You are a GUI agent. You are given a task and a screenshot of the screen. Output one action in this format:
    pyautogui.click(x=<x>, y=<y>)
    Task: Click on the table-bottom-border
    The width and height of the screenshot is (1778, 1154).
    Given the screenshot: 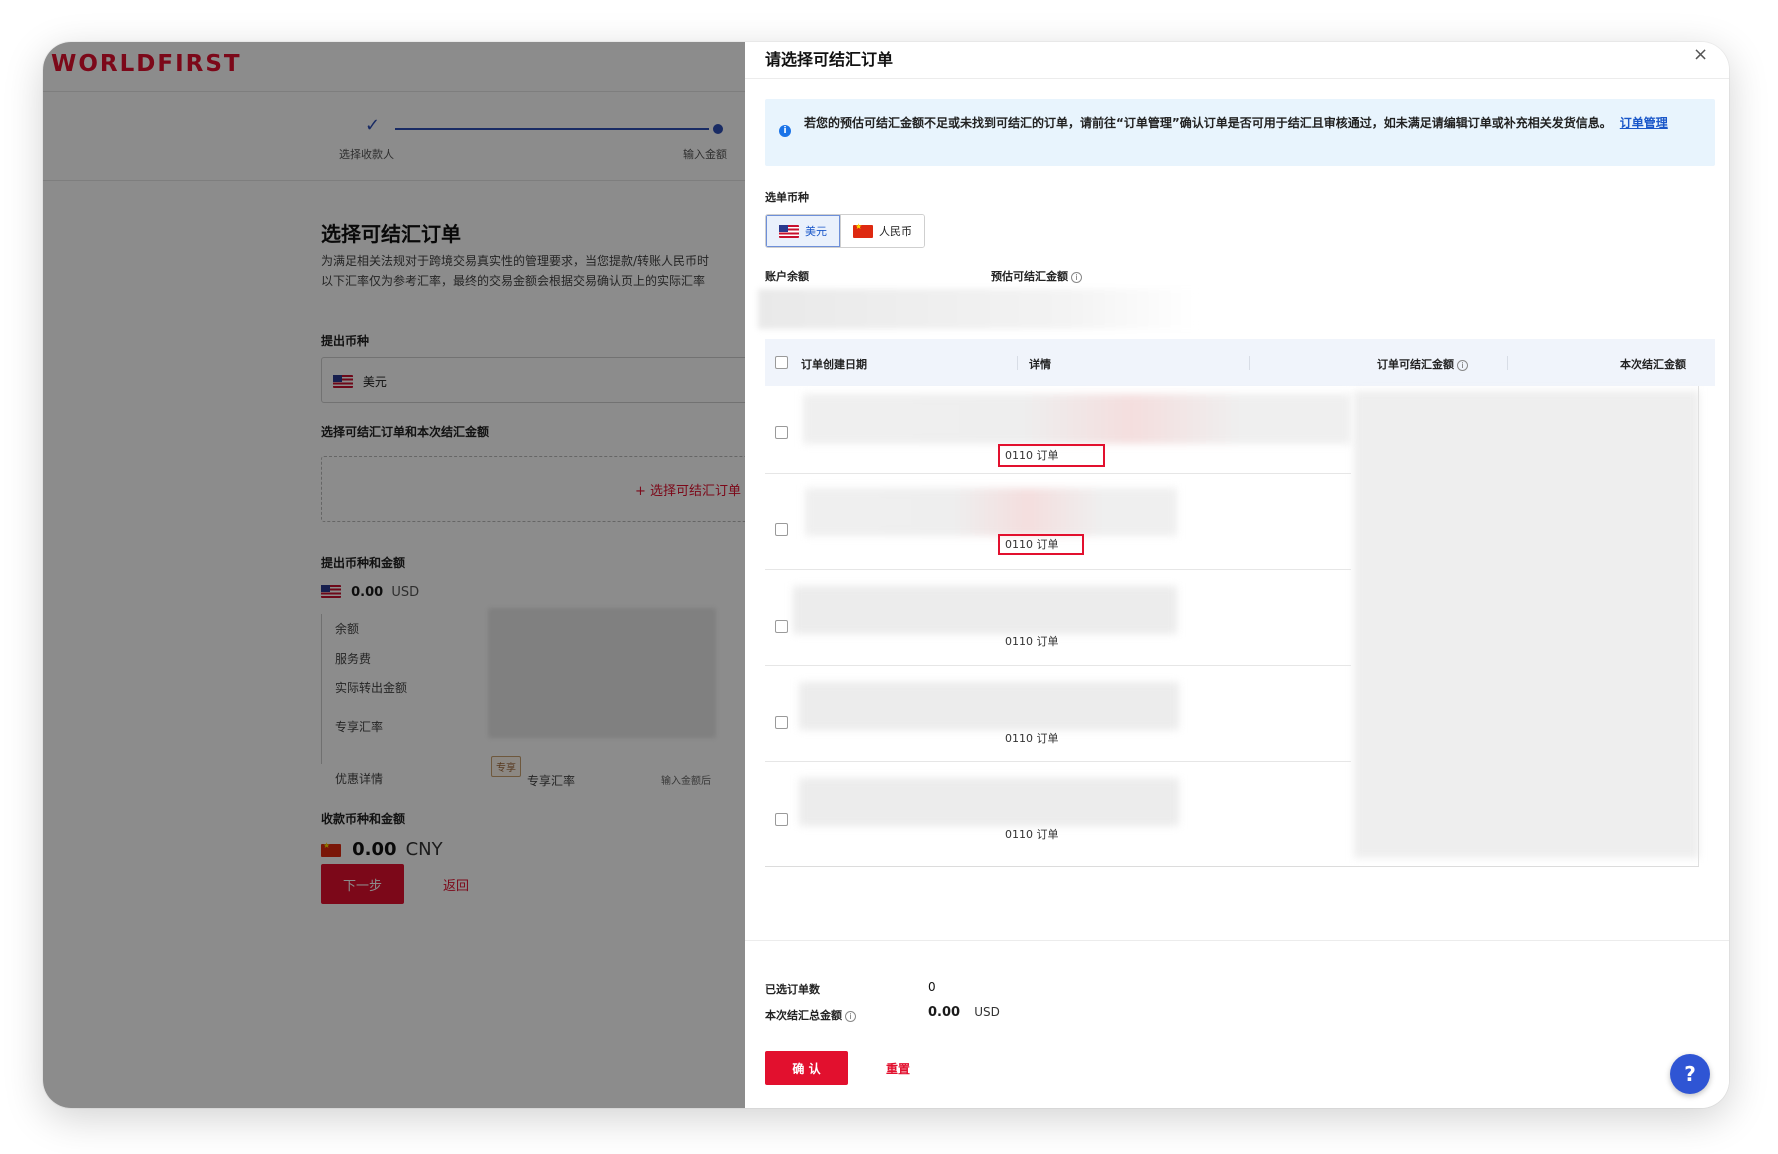 What is the action you would take?
    pyautogui.click(x=1232, y=866)
    